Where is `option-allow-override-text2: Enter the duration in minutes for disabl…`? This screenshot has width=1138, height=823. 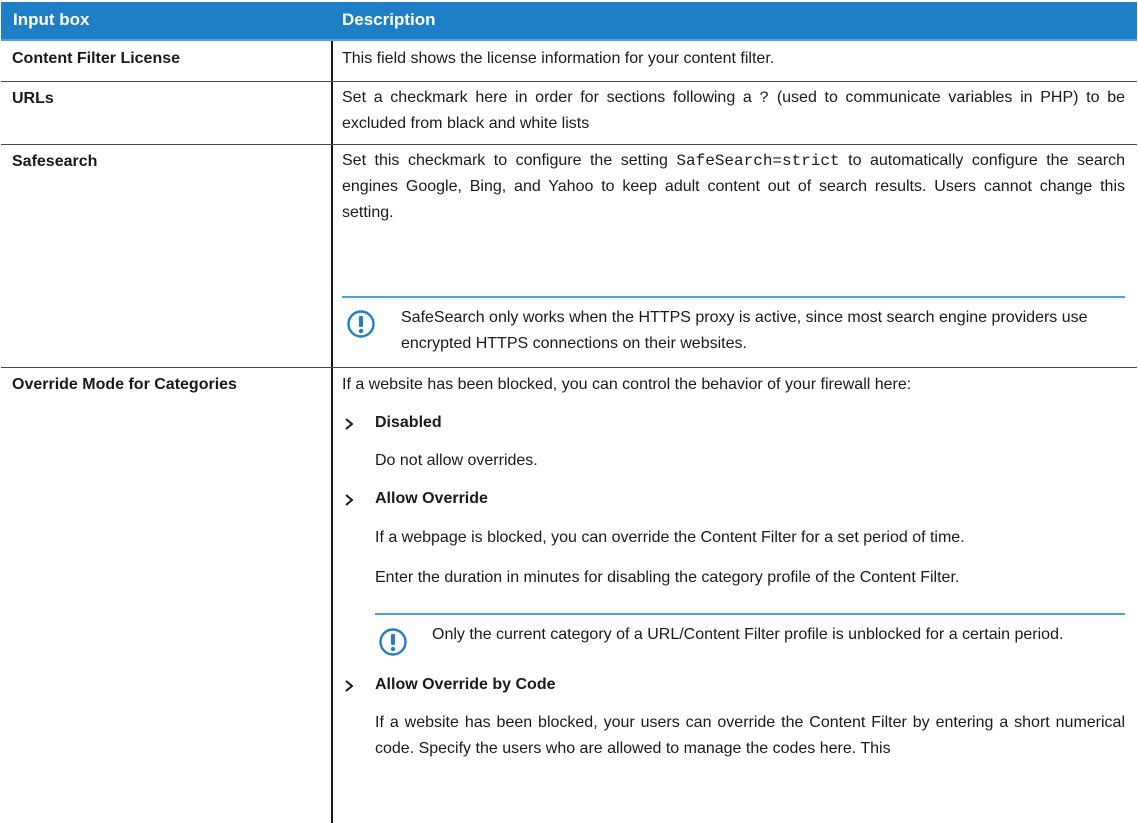 option-allow-override-text2: Enter the duration in minutes for disabl… is located at coordinates (667, 577).